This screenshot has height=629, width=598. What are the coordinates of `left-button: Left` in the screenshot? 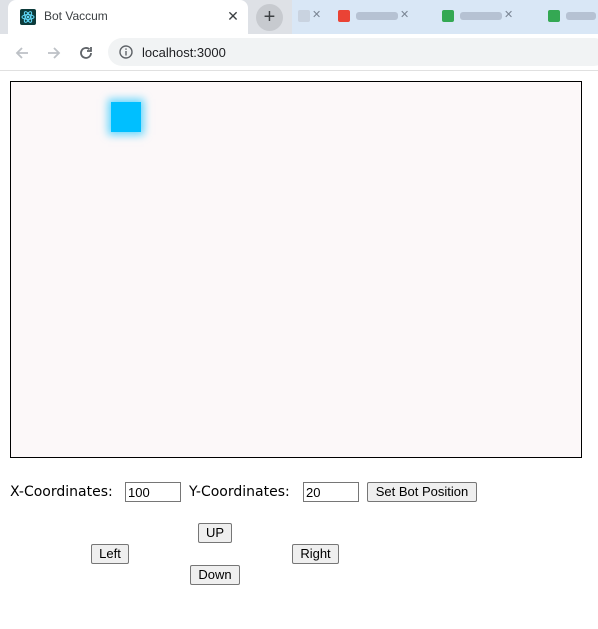 It's located at (110, 554).